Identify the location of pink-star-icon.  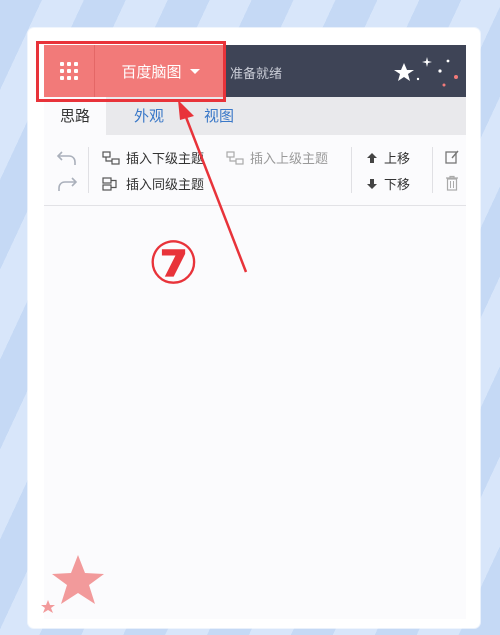
(72, 584).